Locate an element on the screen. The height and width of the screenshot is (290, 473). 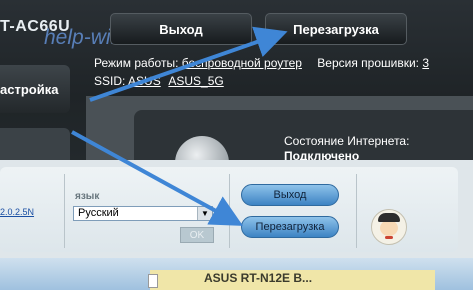
ssid-link-5g: ASUS_5G is located at coordinates (195, 81).